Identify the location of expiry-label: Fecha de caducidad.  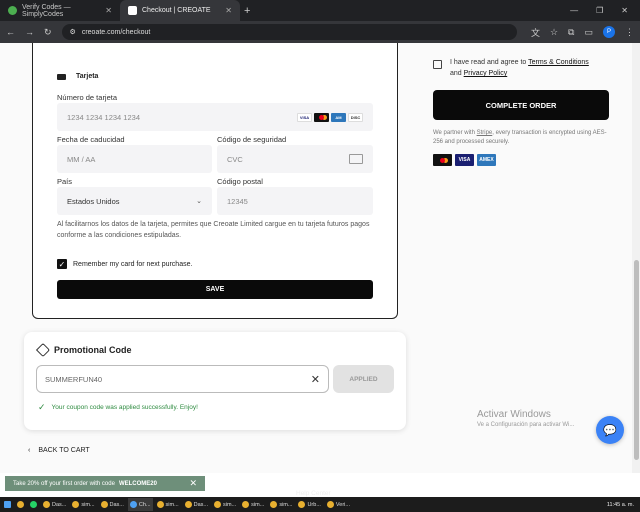
(91, 139).